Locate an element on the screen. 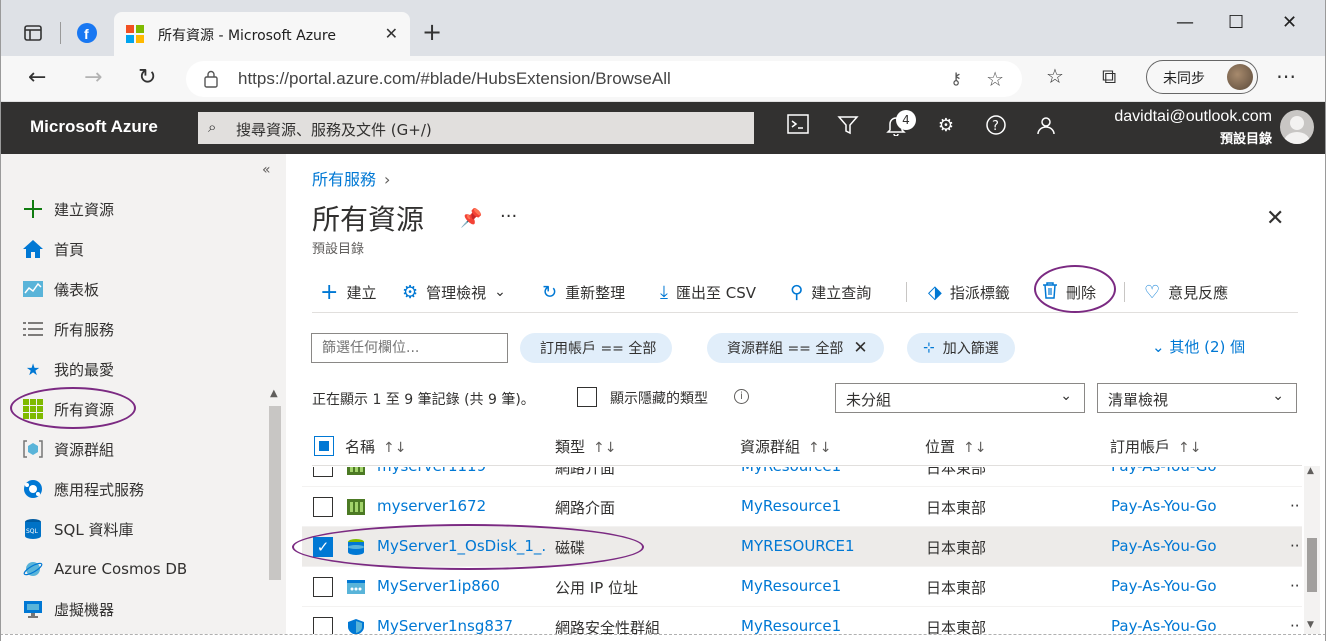 This screenshot has height=641, width=1326. browser-tab-active: 所有資源 - Microsoft Azure ✕ is located at coordinates (262, 34).